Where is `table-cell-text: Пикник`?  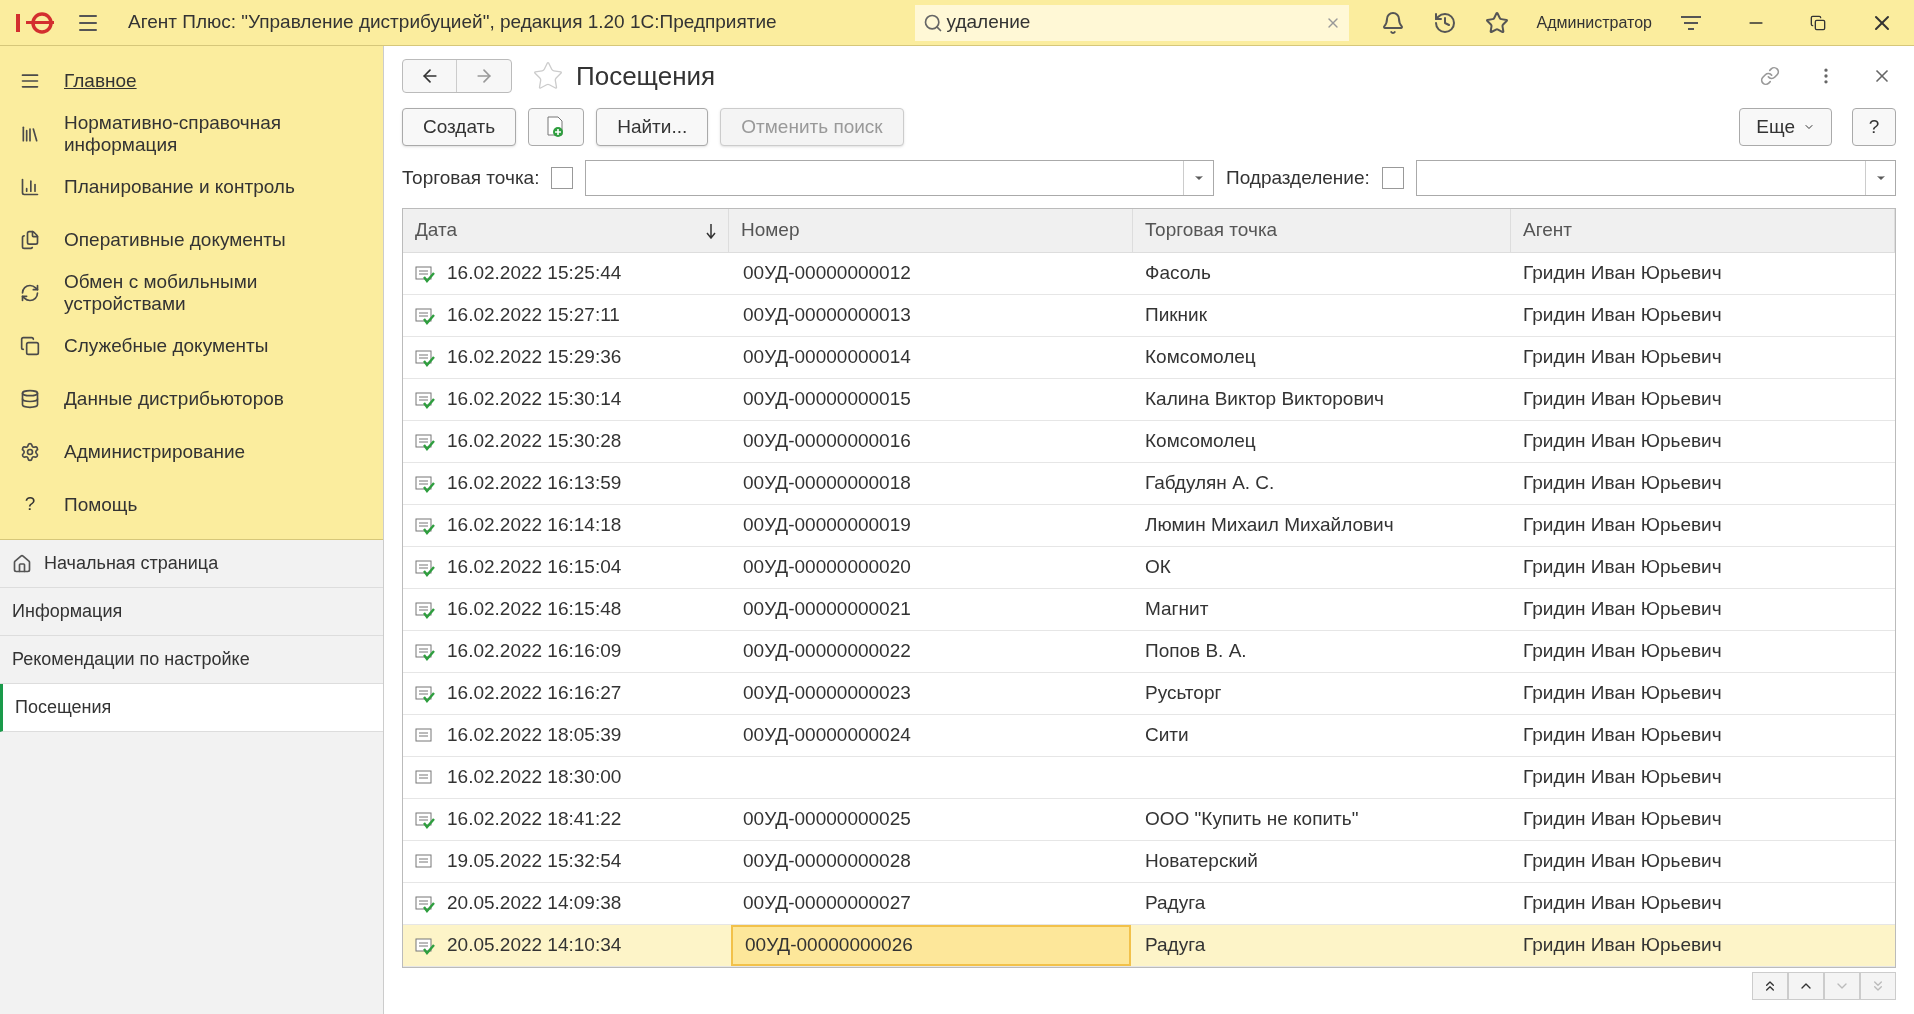 table-cell-text: Пикник is located at coordinates (1176, 315).